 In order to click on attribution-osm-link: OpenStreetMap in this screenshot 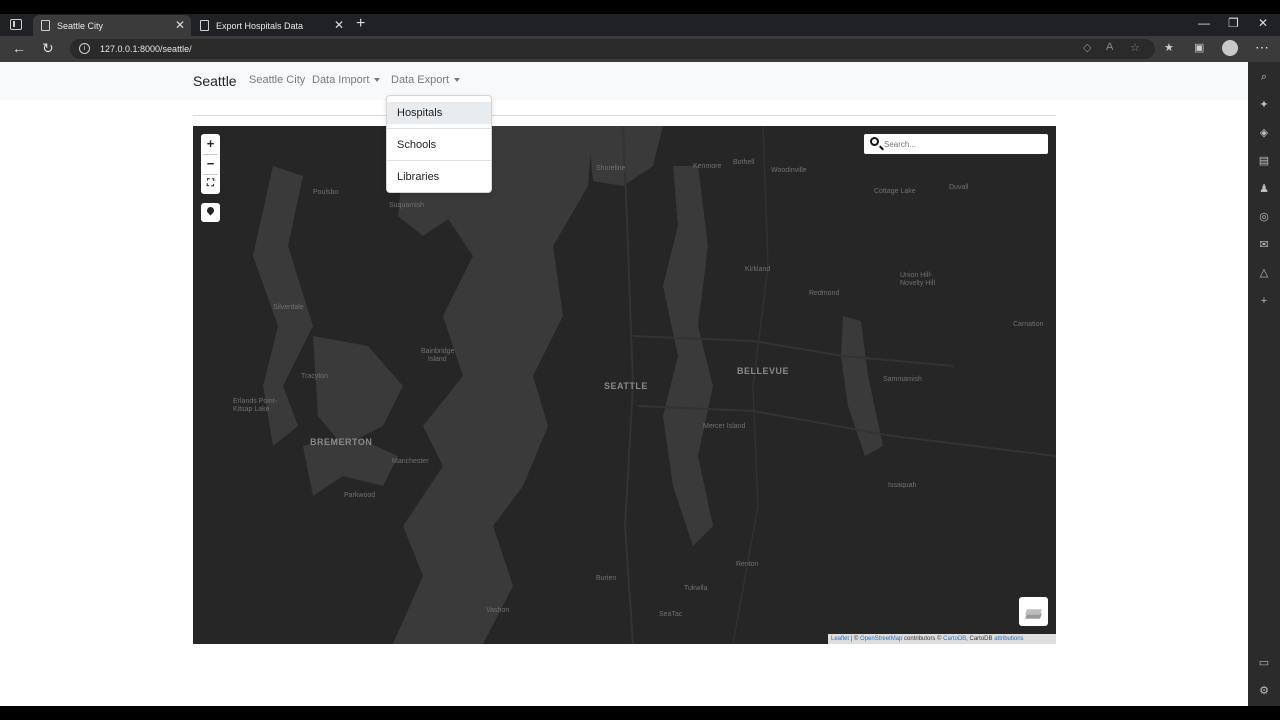, I will do `click(881, 639)`.